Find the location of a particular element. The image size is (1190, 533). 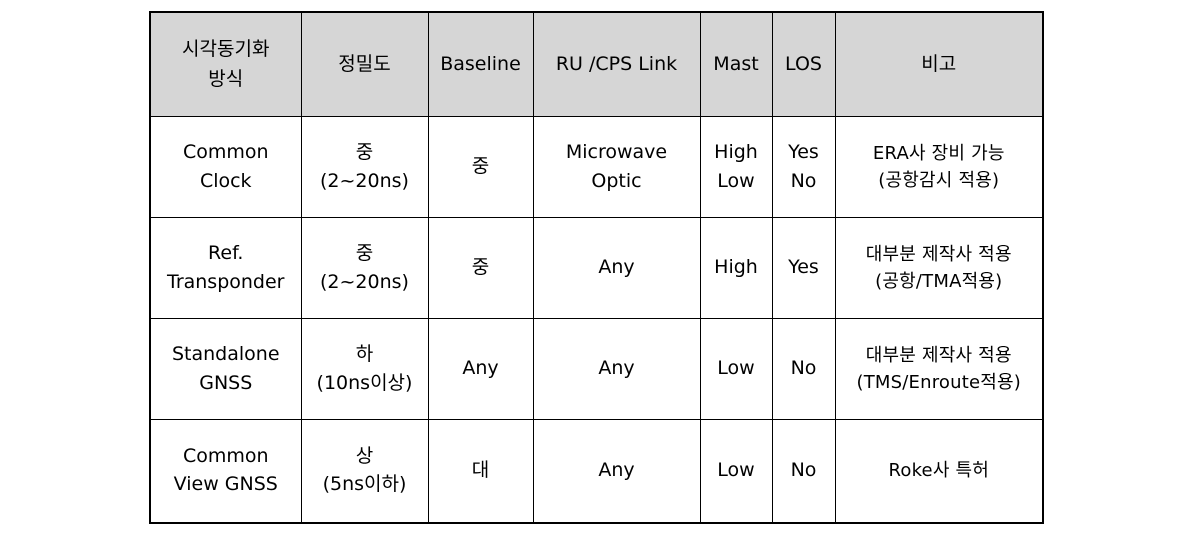

column-header-los-line-1: LOS is located at coordinates (803, 63).